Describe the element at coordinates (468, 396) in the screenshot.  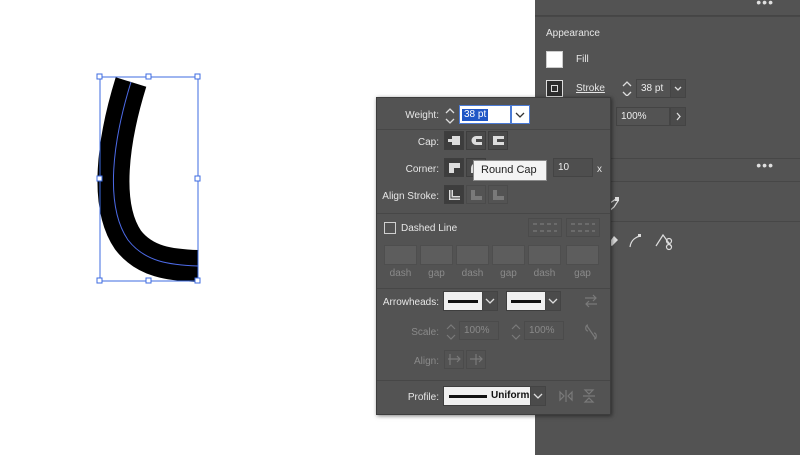
I see `uniform-profile-icon` at that location.